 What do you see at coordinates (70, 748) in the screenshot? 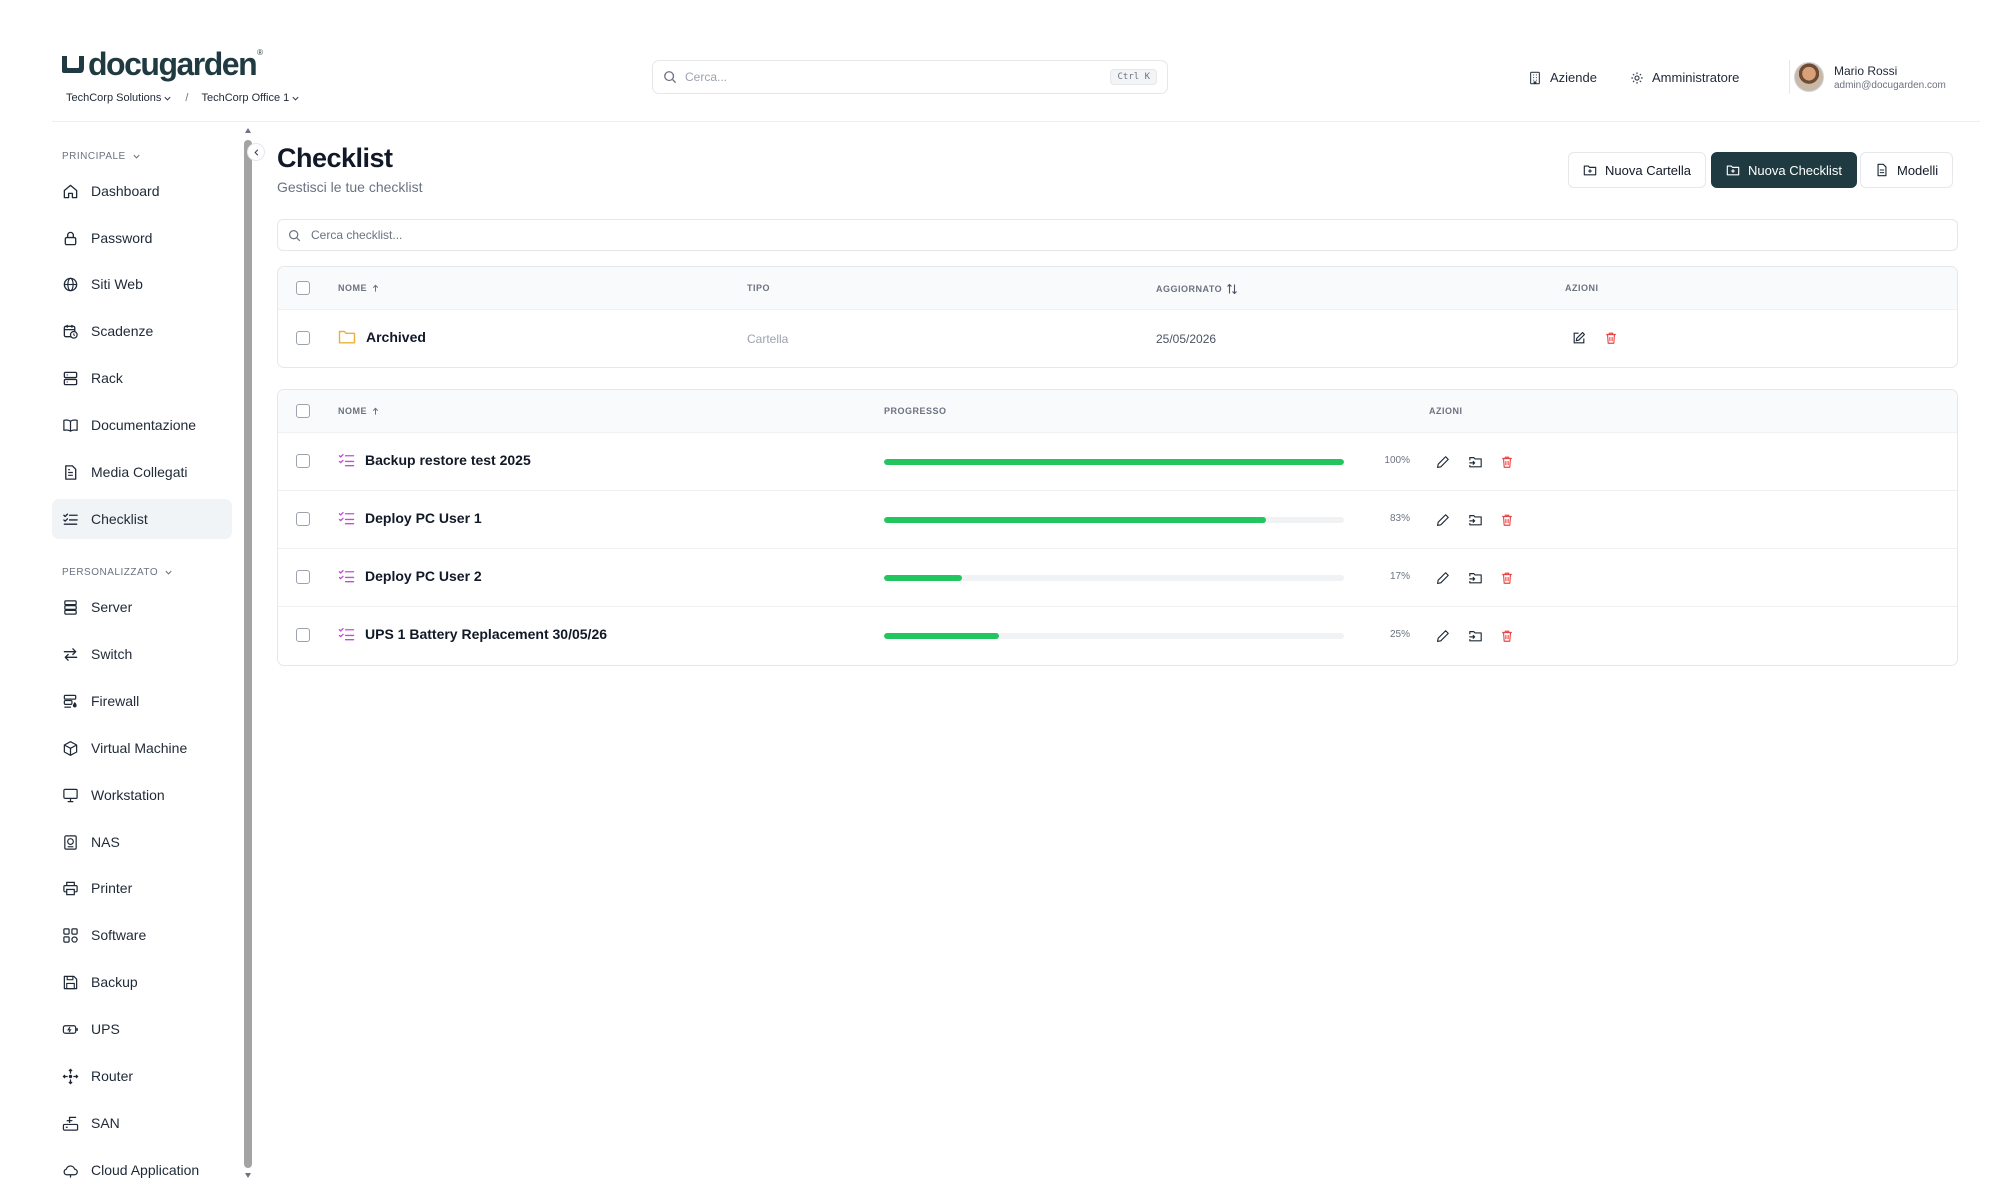
I see `cube-icon` at bounding box center [70, 748].